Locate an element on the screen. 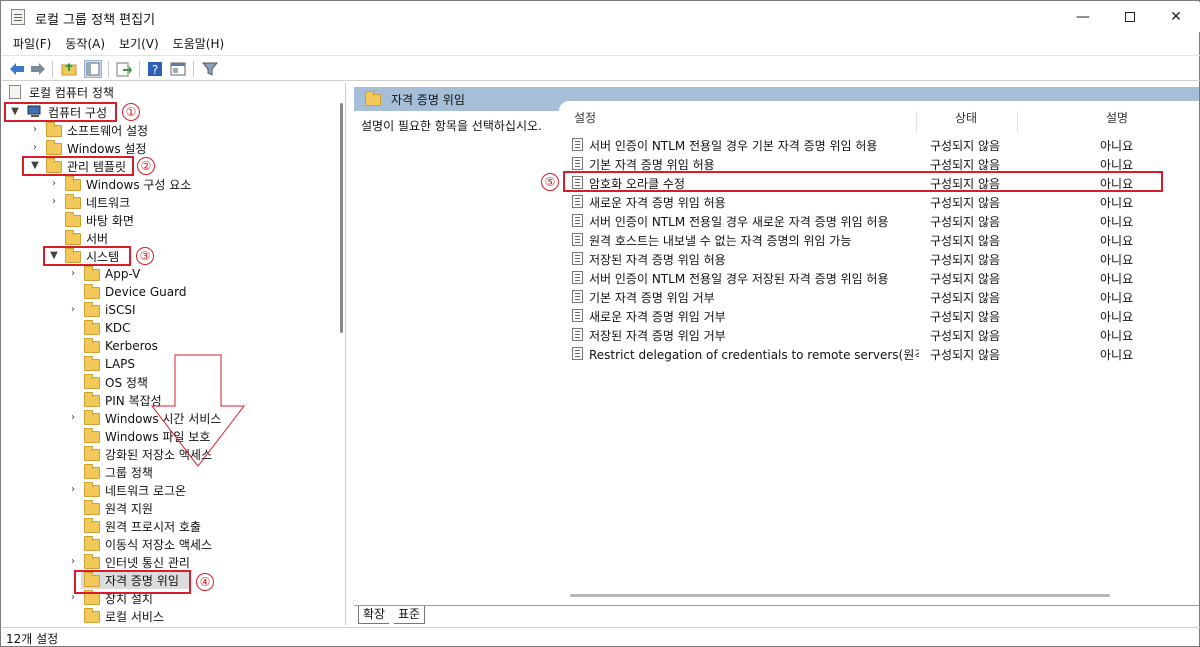 Image resolution: width=1200 pixels, height=647 pixels. tab-standard: 표준 is located at coordinates (410, 615).